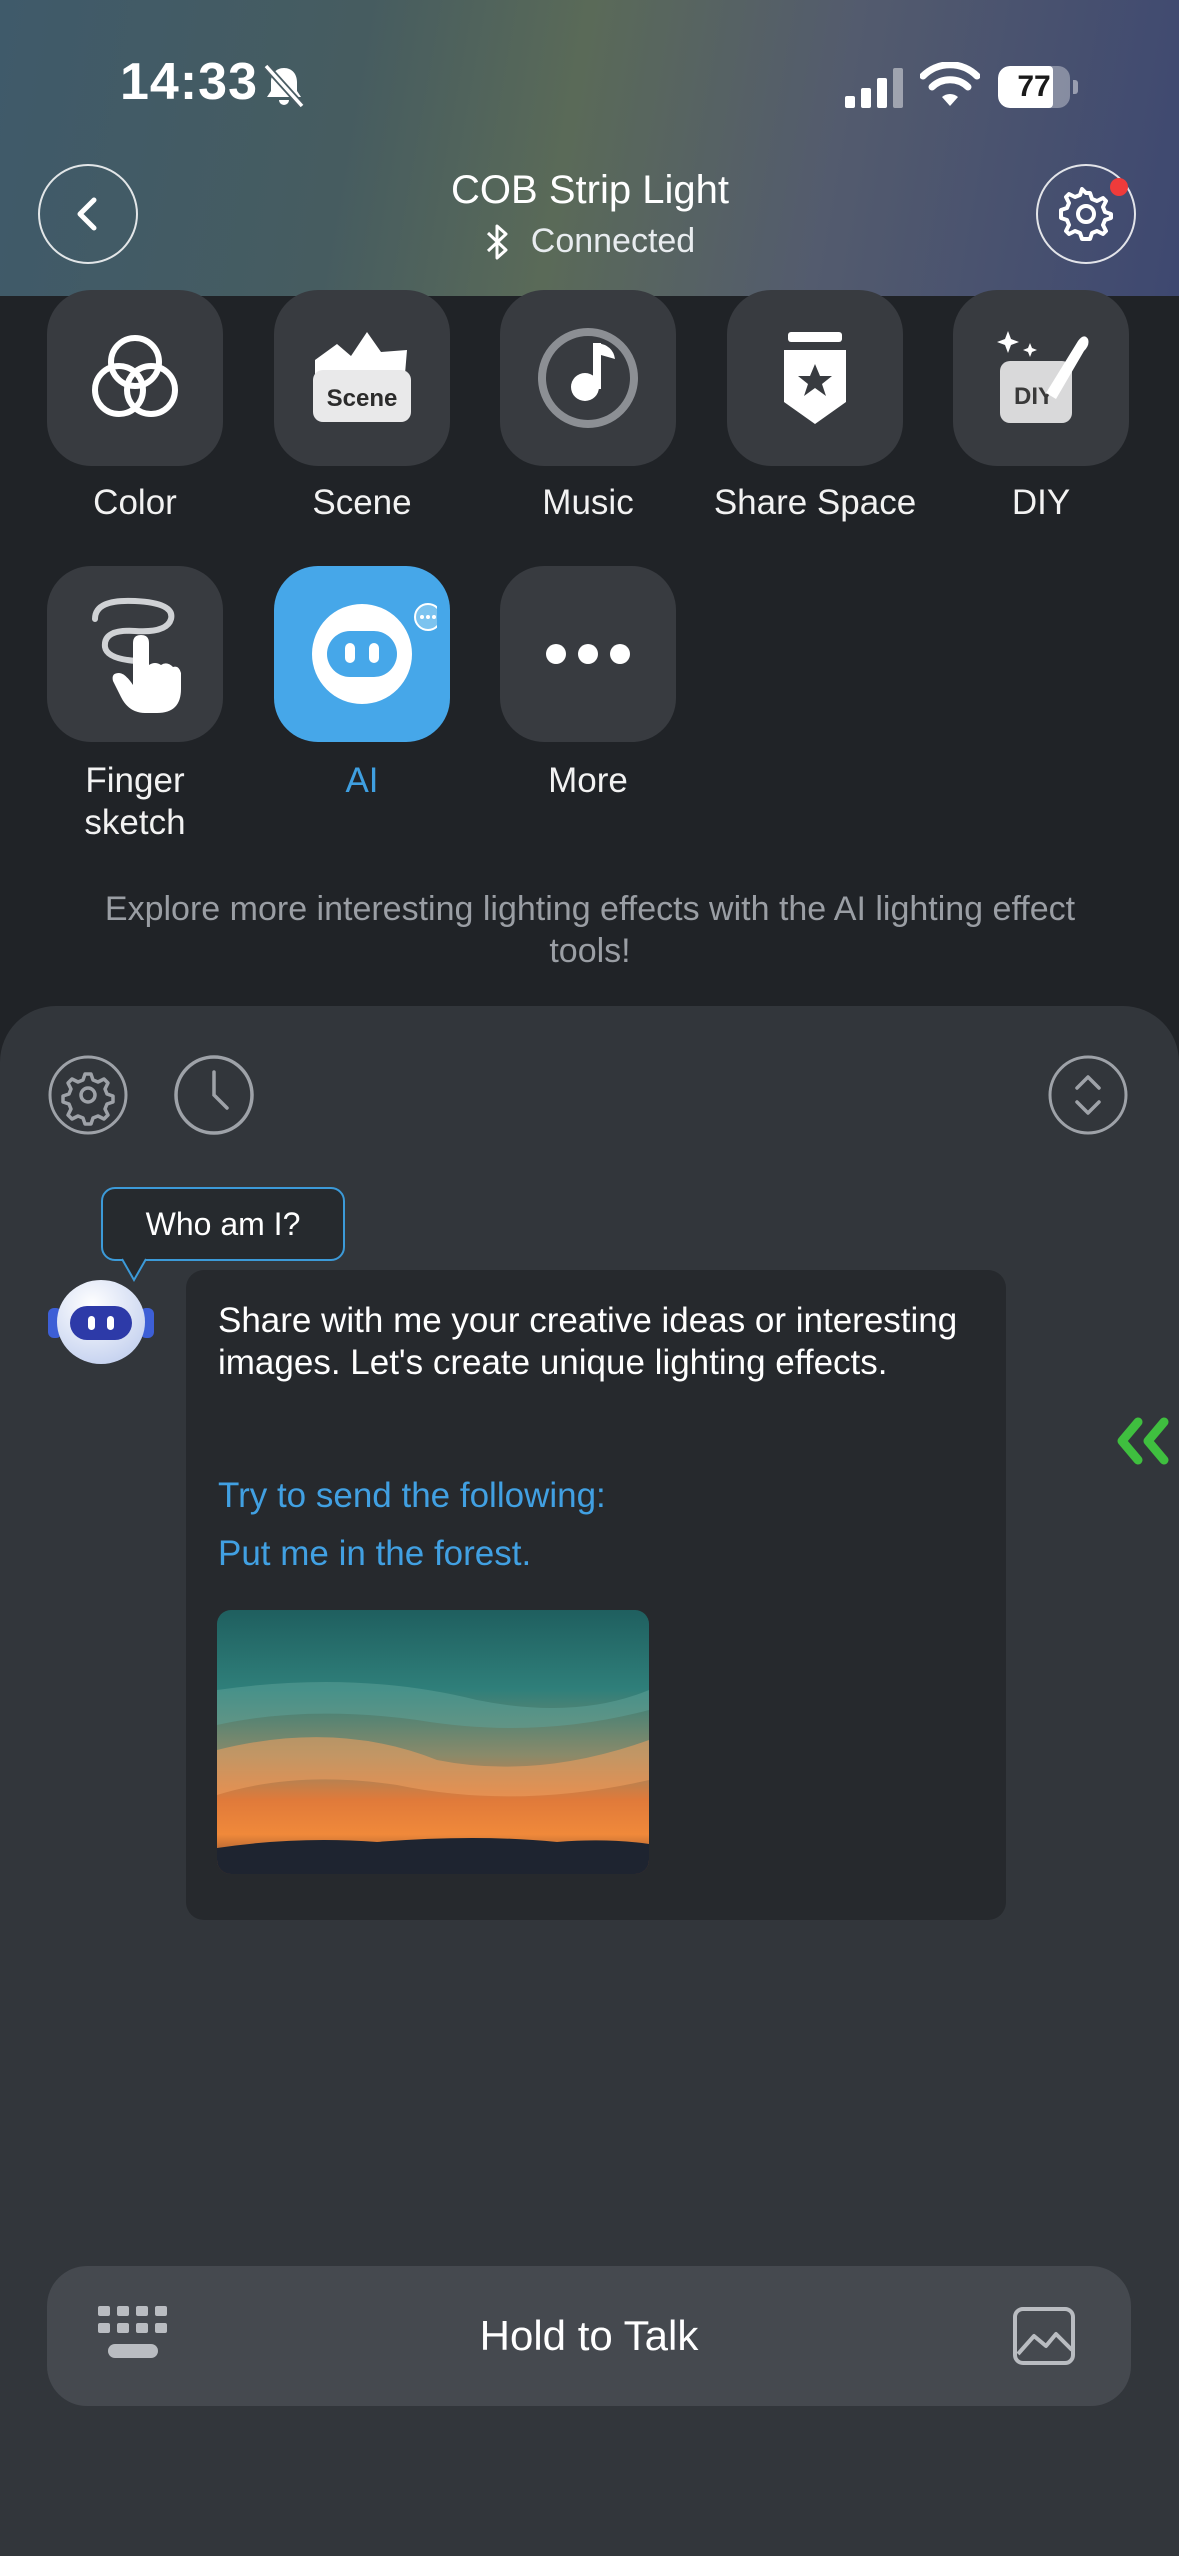  Describe the element at coordinates (613, 241) in the screenshot. I see `connection-label: Connected` at that location.